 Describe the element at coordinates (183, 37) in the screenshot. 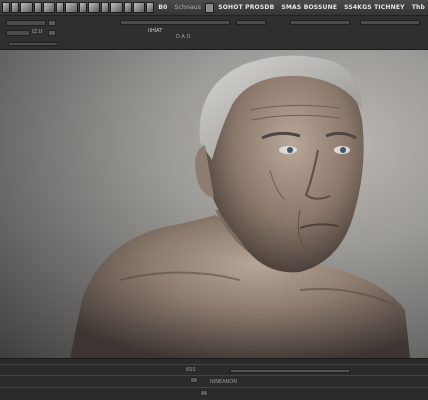

I see `center-label: D A O` at that location.